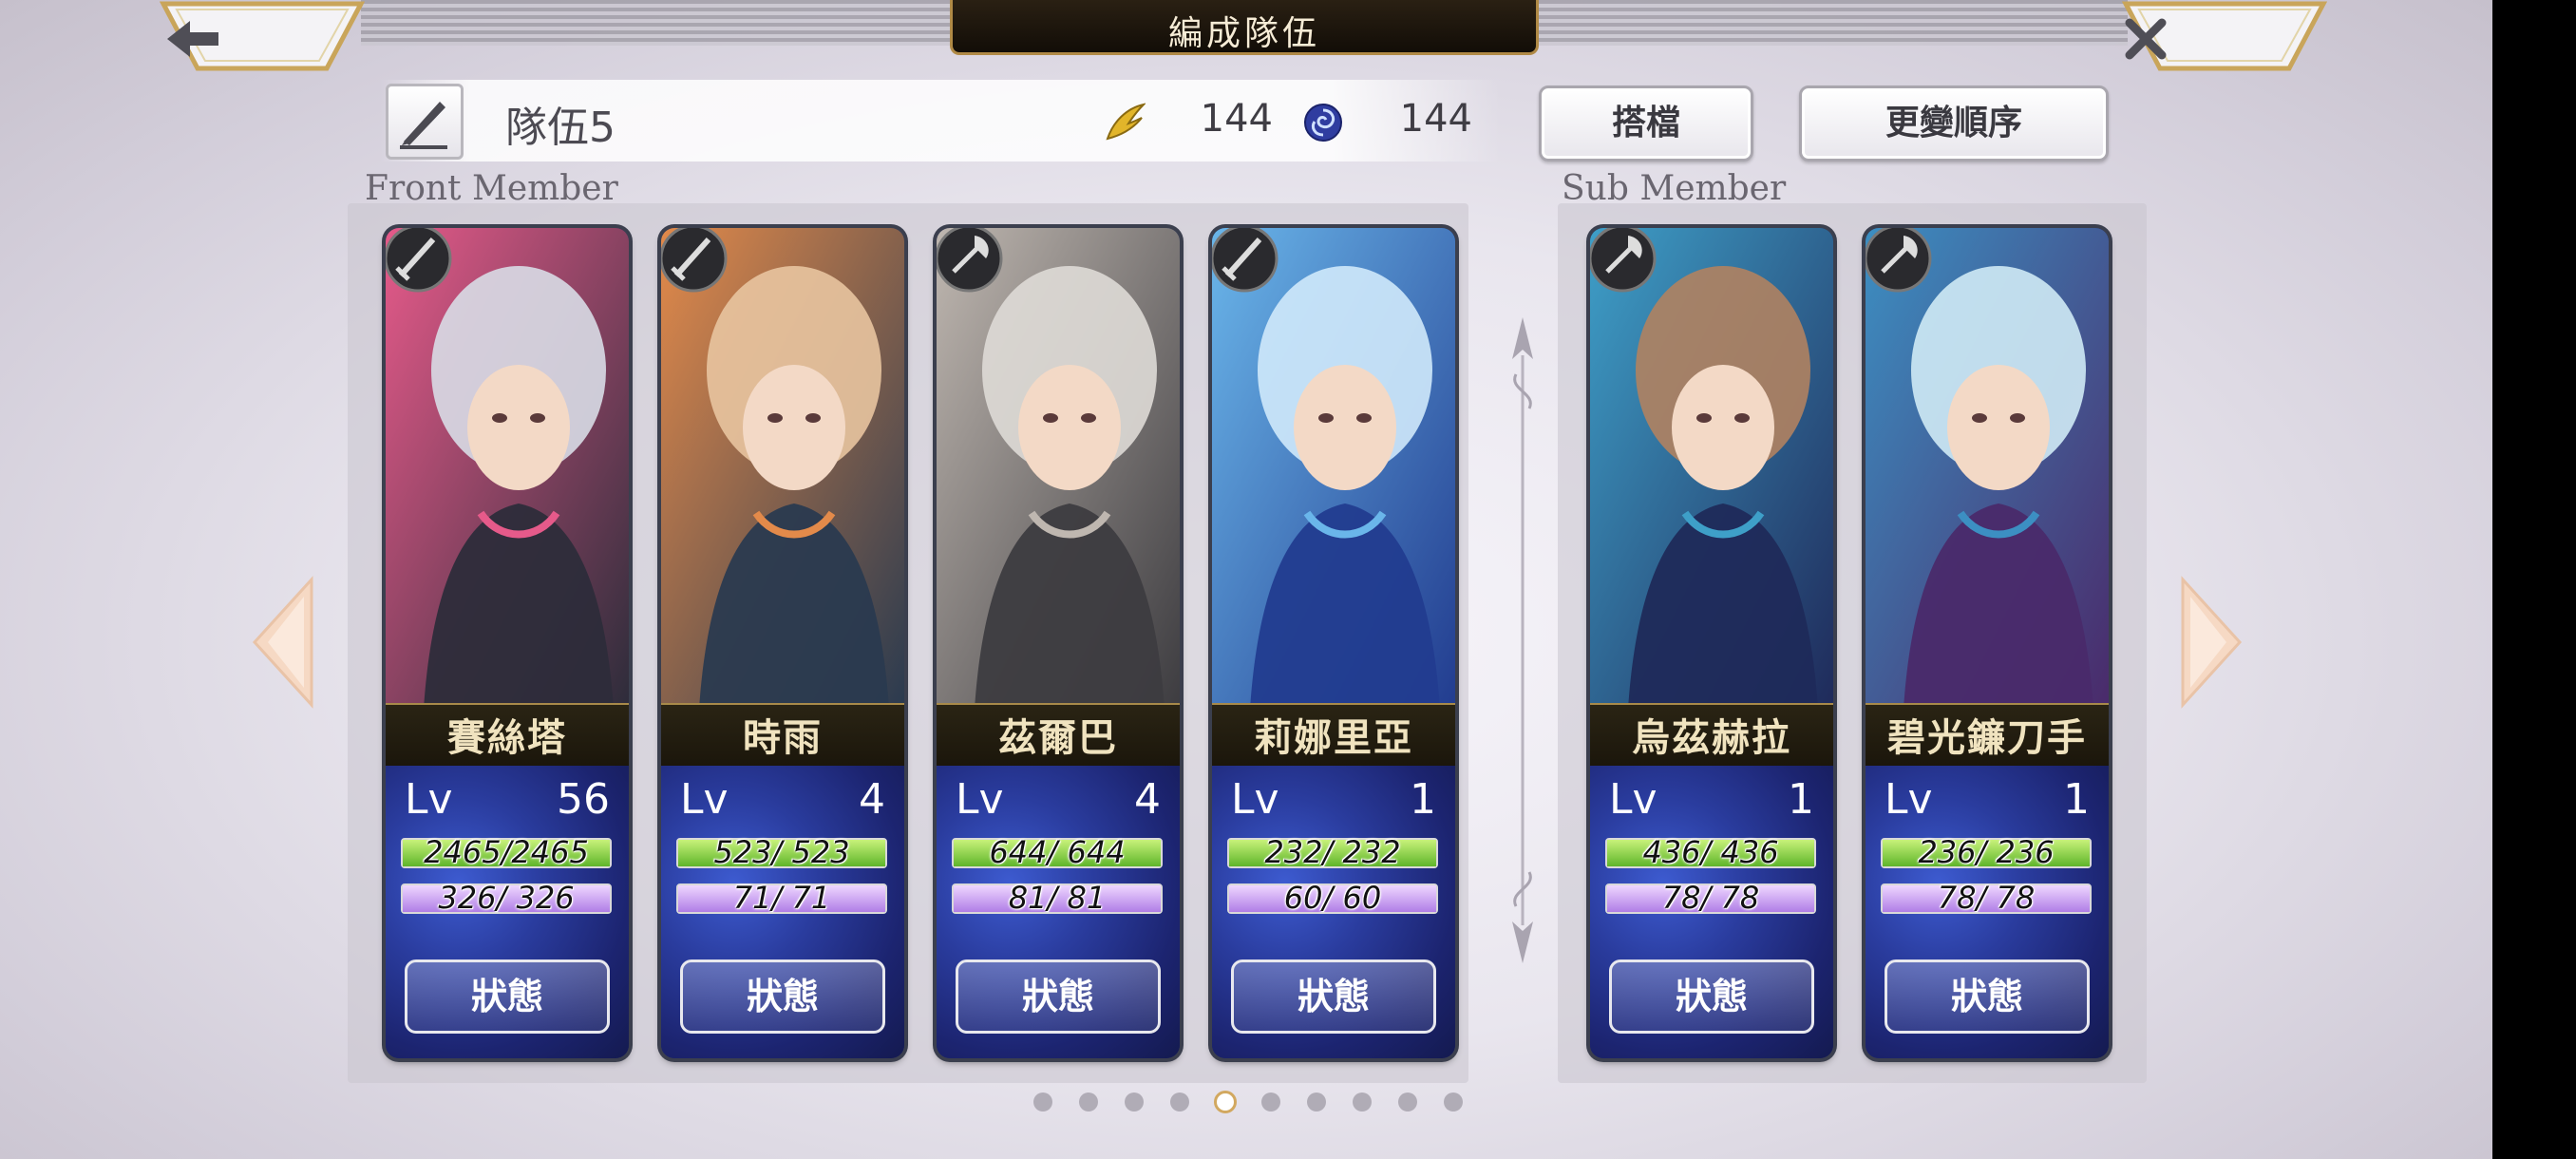 This screenshot has height=1159, width=2576. I want to click on sp-value: 326/ 326, so click(507, 898).